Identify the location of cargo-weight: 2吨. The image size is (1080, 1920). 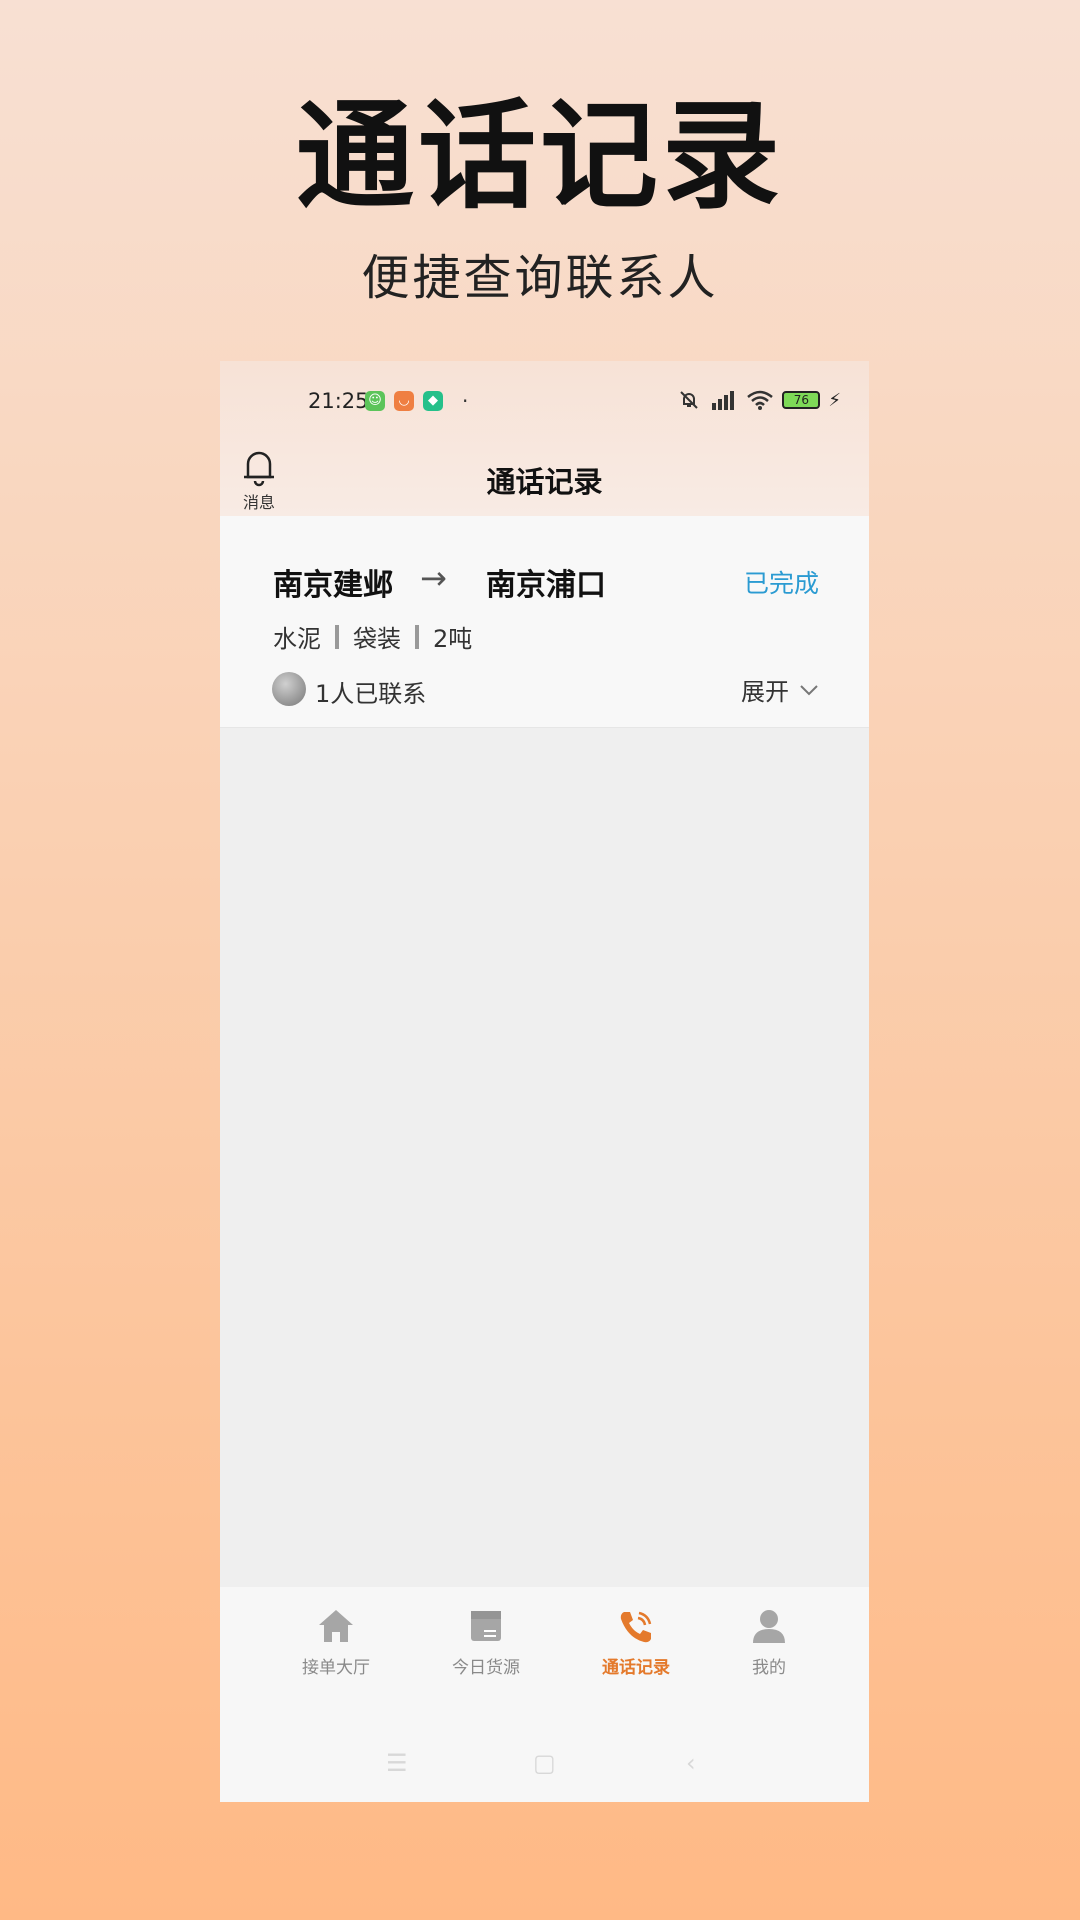
(453, 639).